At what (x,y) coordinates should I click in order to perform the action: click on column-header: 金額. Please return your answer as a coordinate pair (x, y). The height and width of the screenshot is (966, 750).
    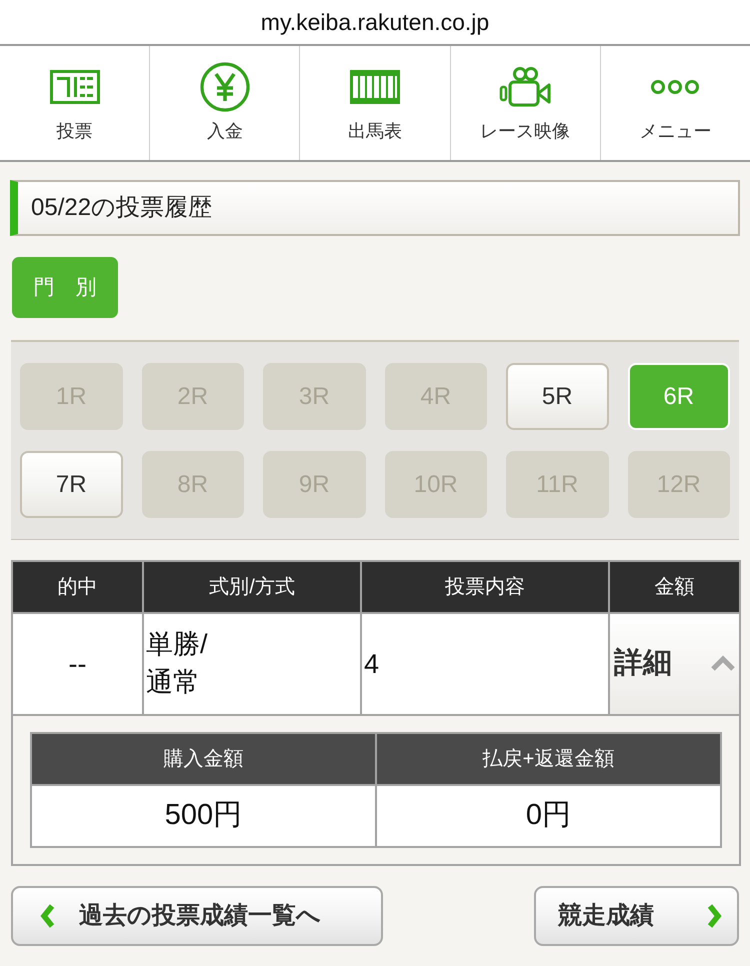
    Looking at the image, I should click on (674, 587).